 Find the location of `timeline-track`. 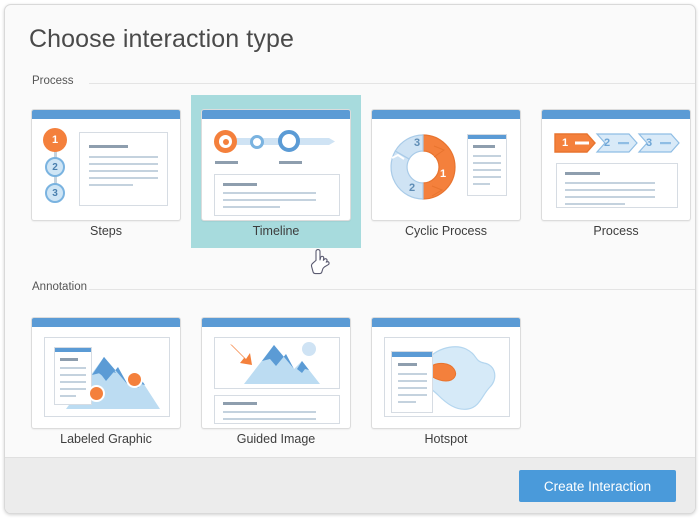

timeline-track is located at coordinates (275, 141).